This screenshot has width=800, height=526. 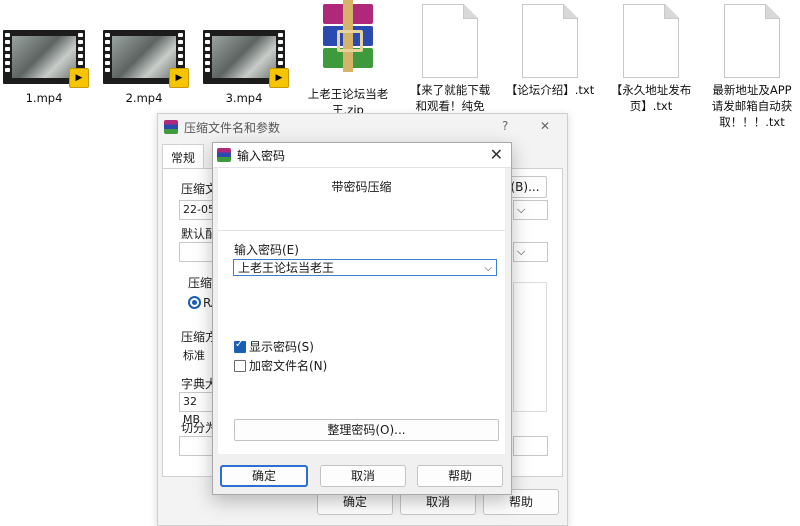 I want to click on file-zip-archive: 上老王论坛当老 王.zip, so click(x=348, y=59).